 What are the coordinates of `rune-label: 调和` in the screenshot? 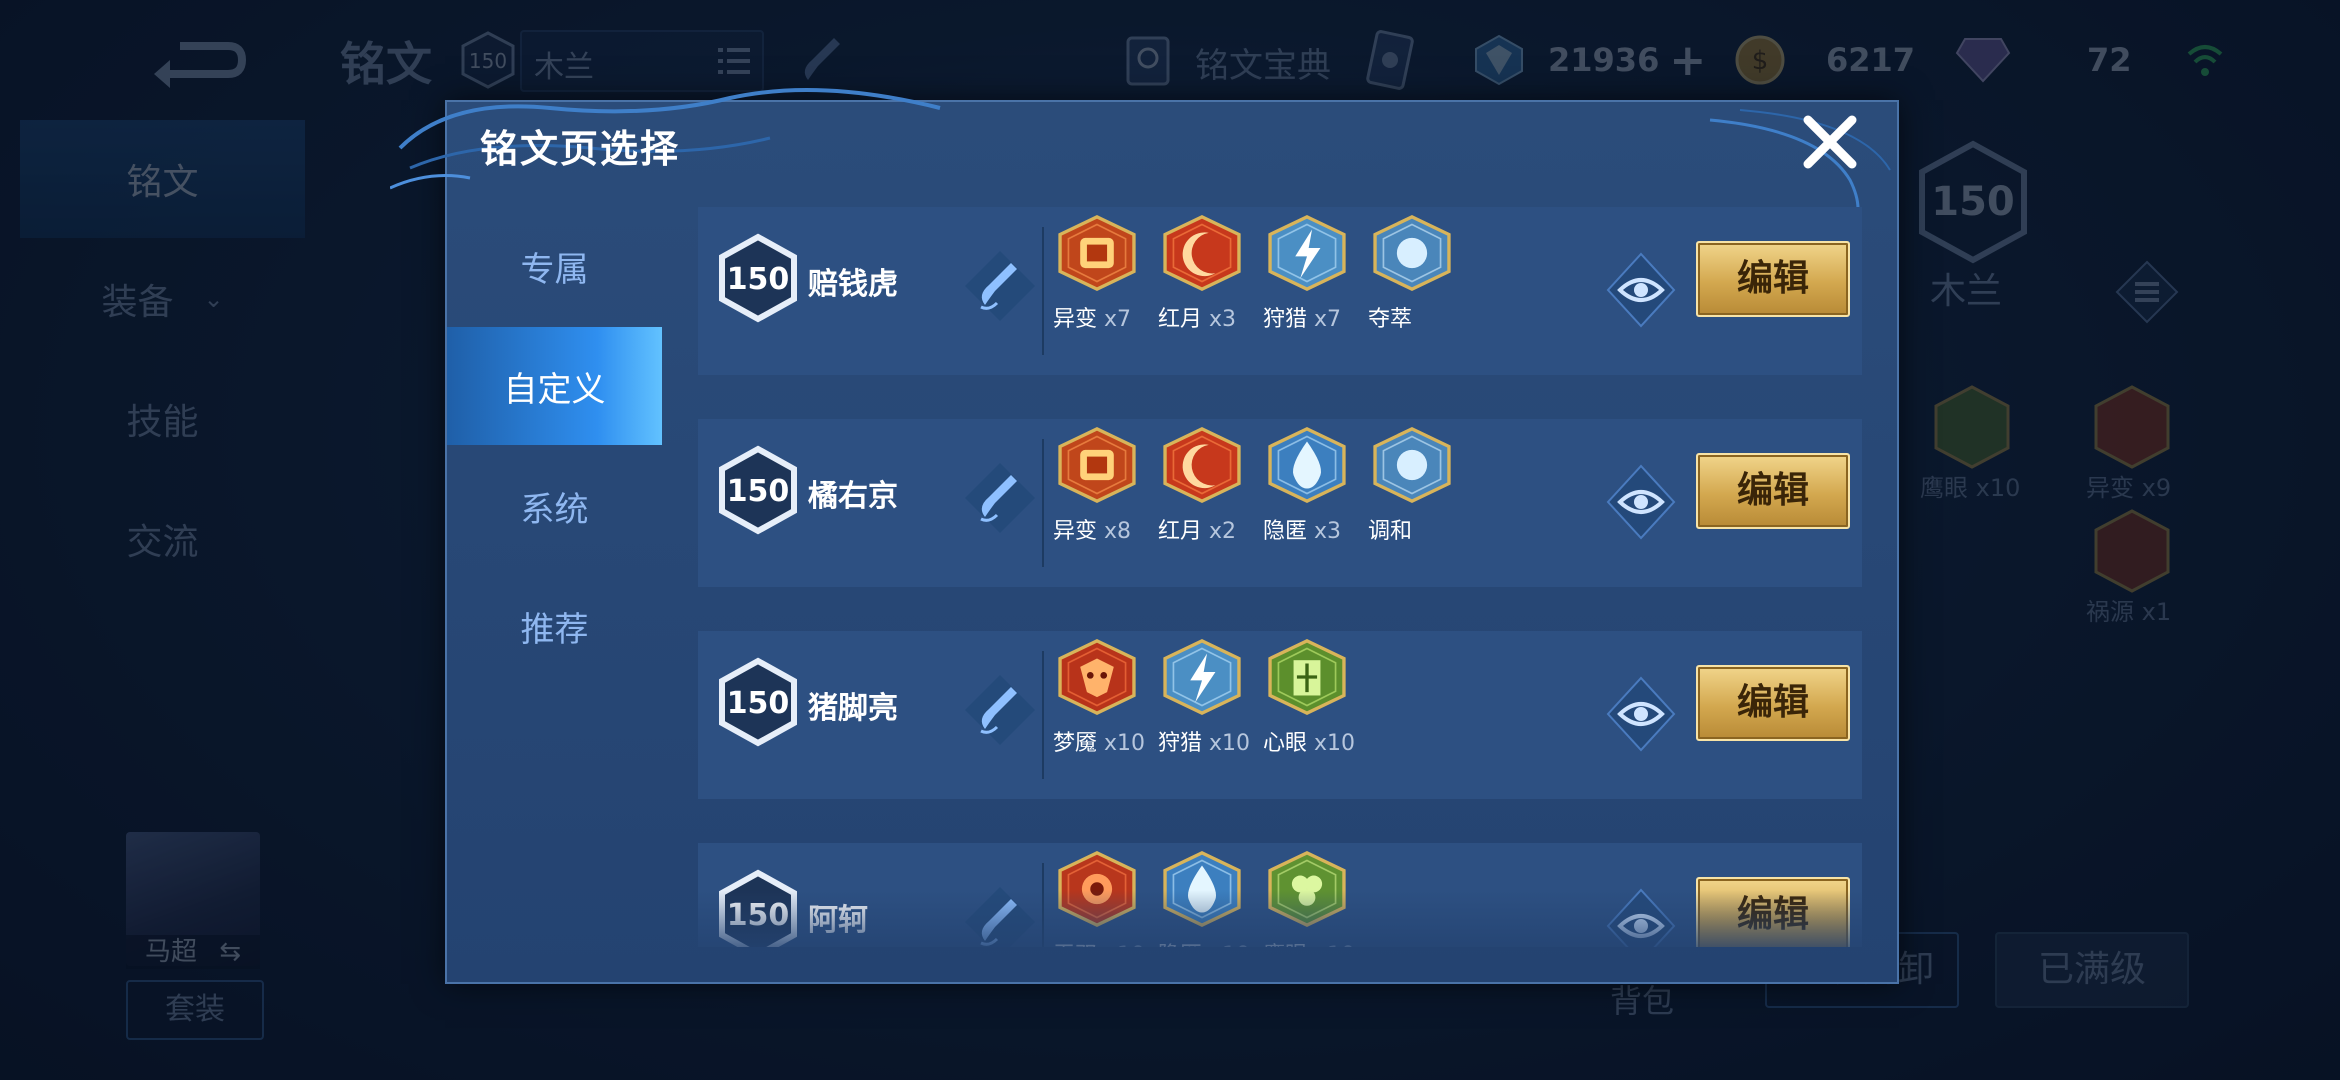 It's located at (1390, 529).